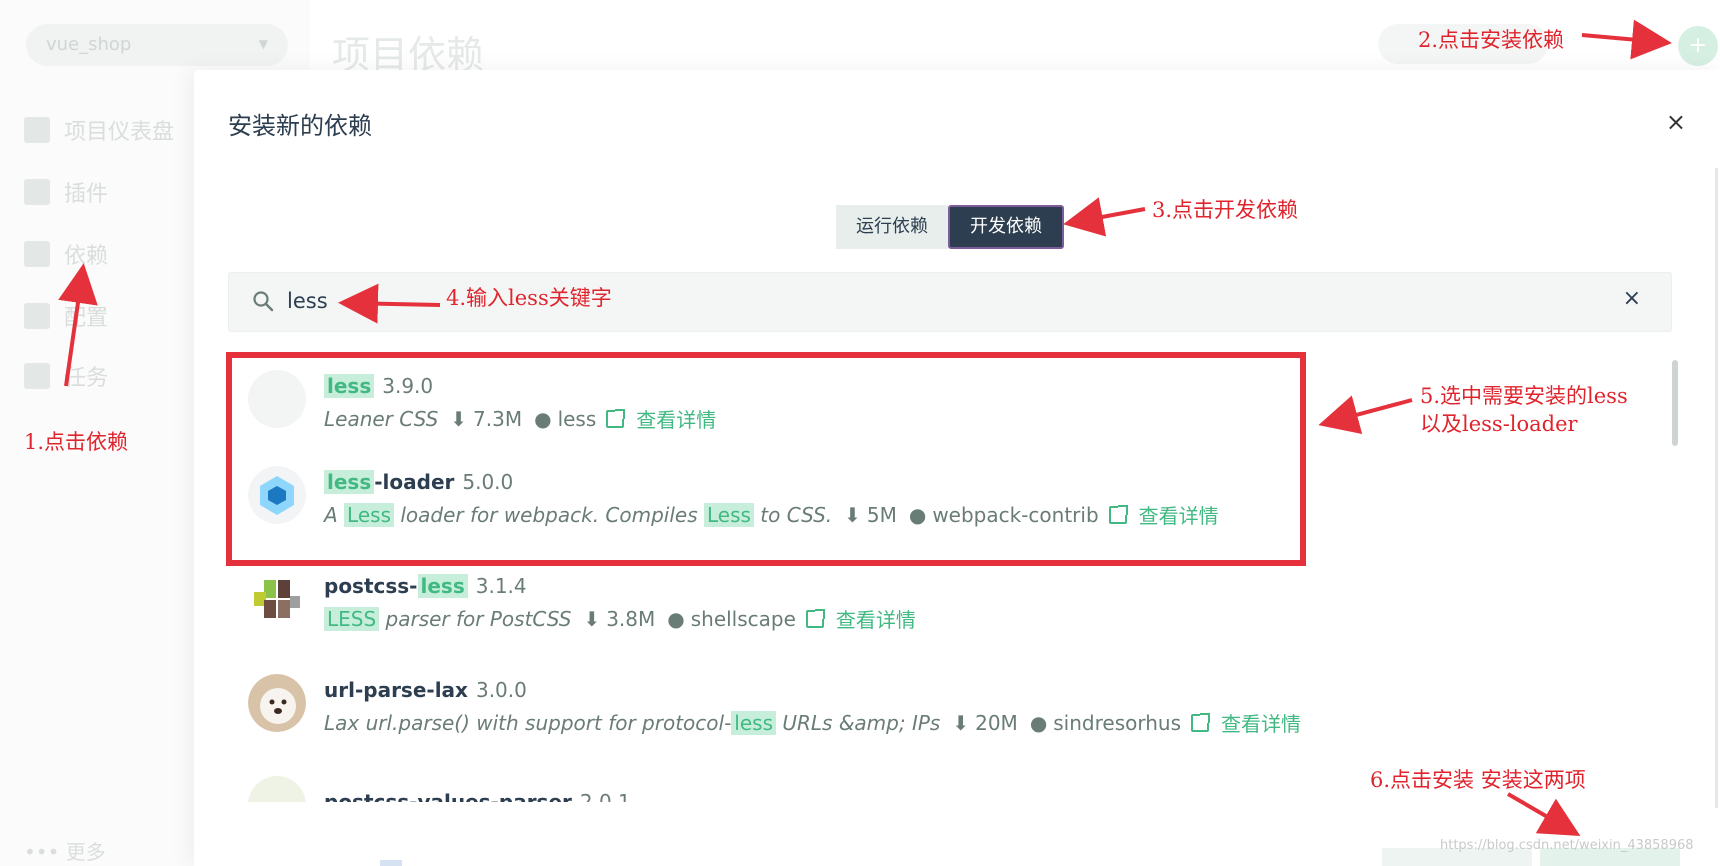 The height and width of the screenshot is (866, 1720). Describe the element at coordinates (300, 126) in the screenshot. I see `modal-title: 安装新的依赖` at that location.